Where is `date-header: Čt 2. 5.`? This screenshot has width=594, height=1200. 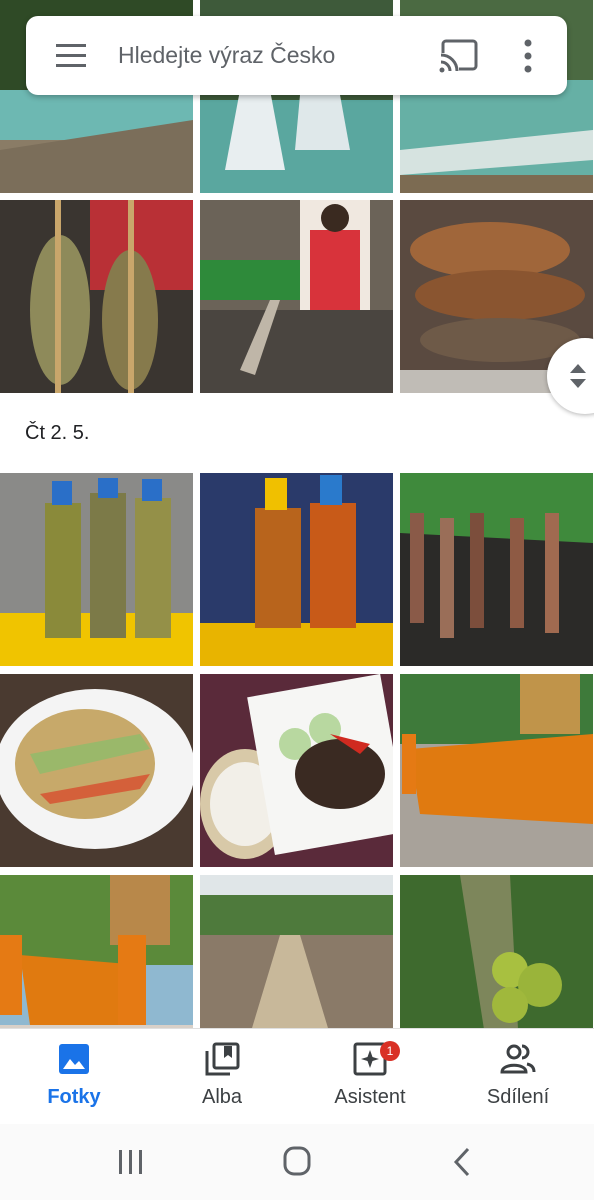
date-header: Čt 2. 5. is located at coordinates (57, 433).